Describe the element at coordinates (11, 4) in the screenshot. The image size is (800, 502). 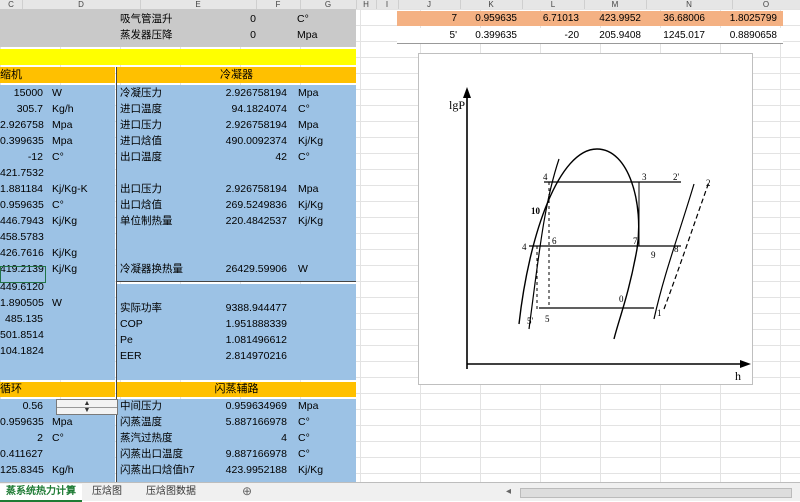
I see `col-header-c: C` at that location.